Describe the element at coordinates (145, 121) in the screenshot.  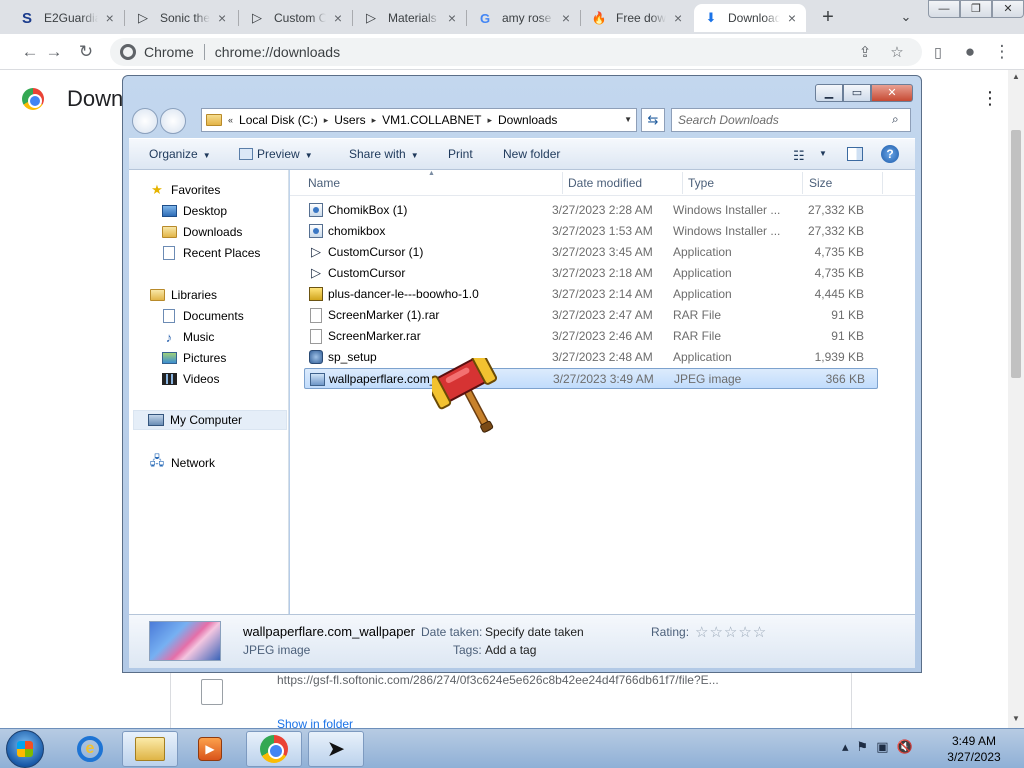
I see `back-button` at that location.